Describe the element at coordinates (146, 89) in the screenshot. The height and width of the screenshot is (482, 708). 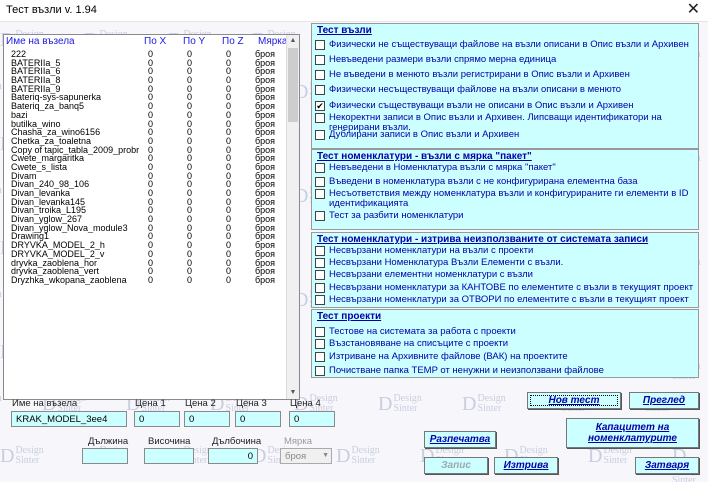
I see `list-item: BATERIIa_9 0 0 0 броя` at that location.